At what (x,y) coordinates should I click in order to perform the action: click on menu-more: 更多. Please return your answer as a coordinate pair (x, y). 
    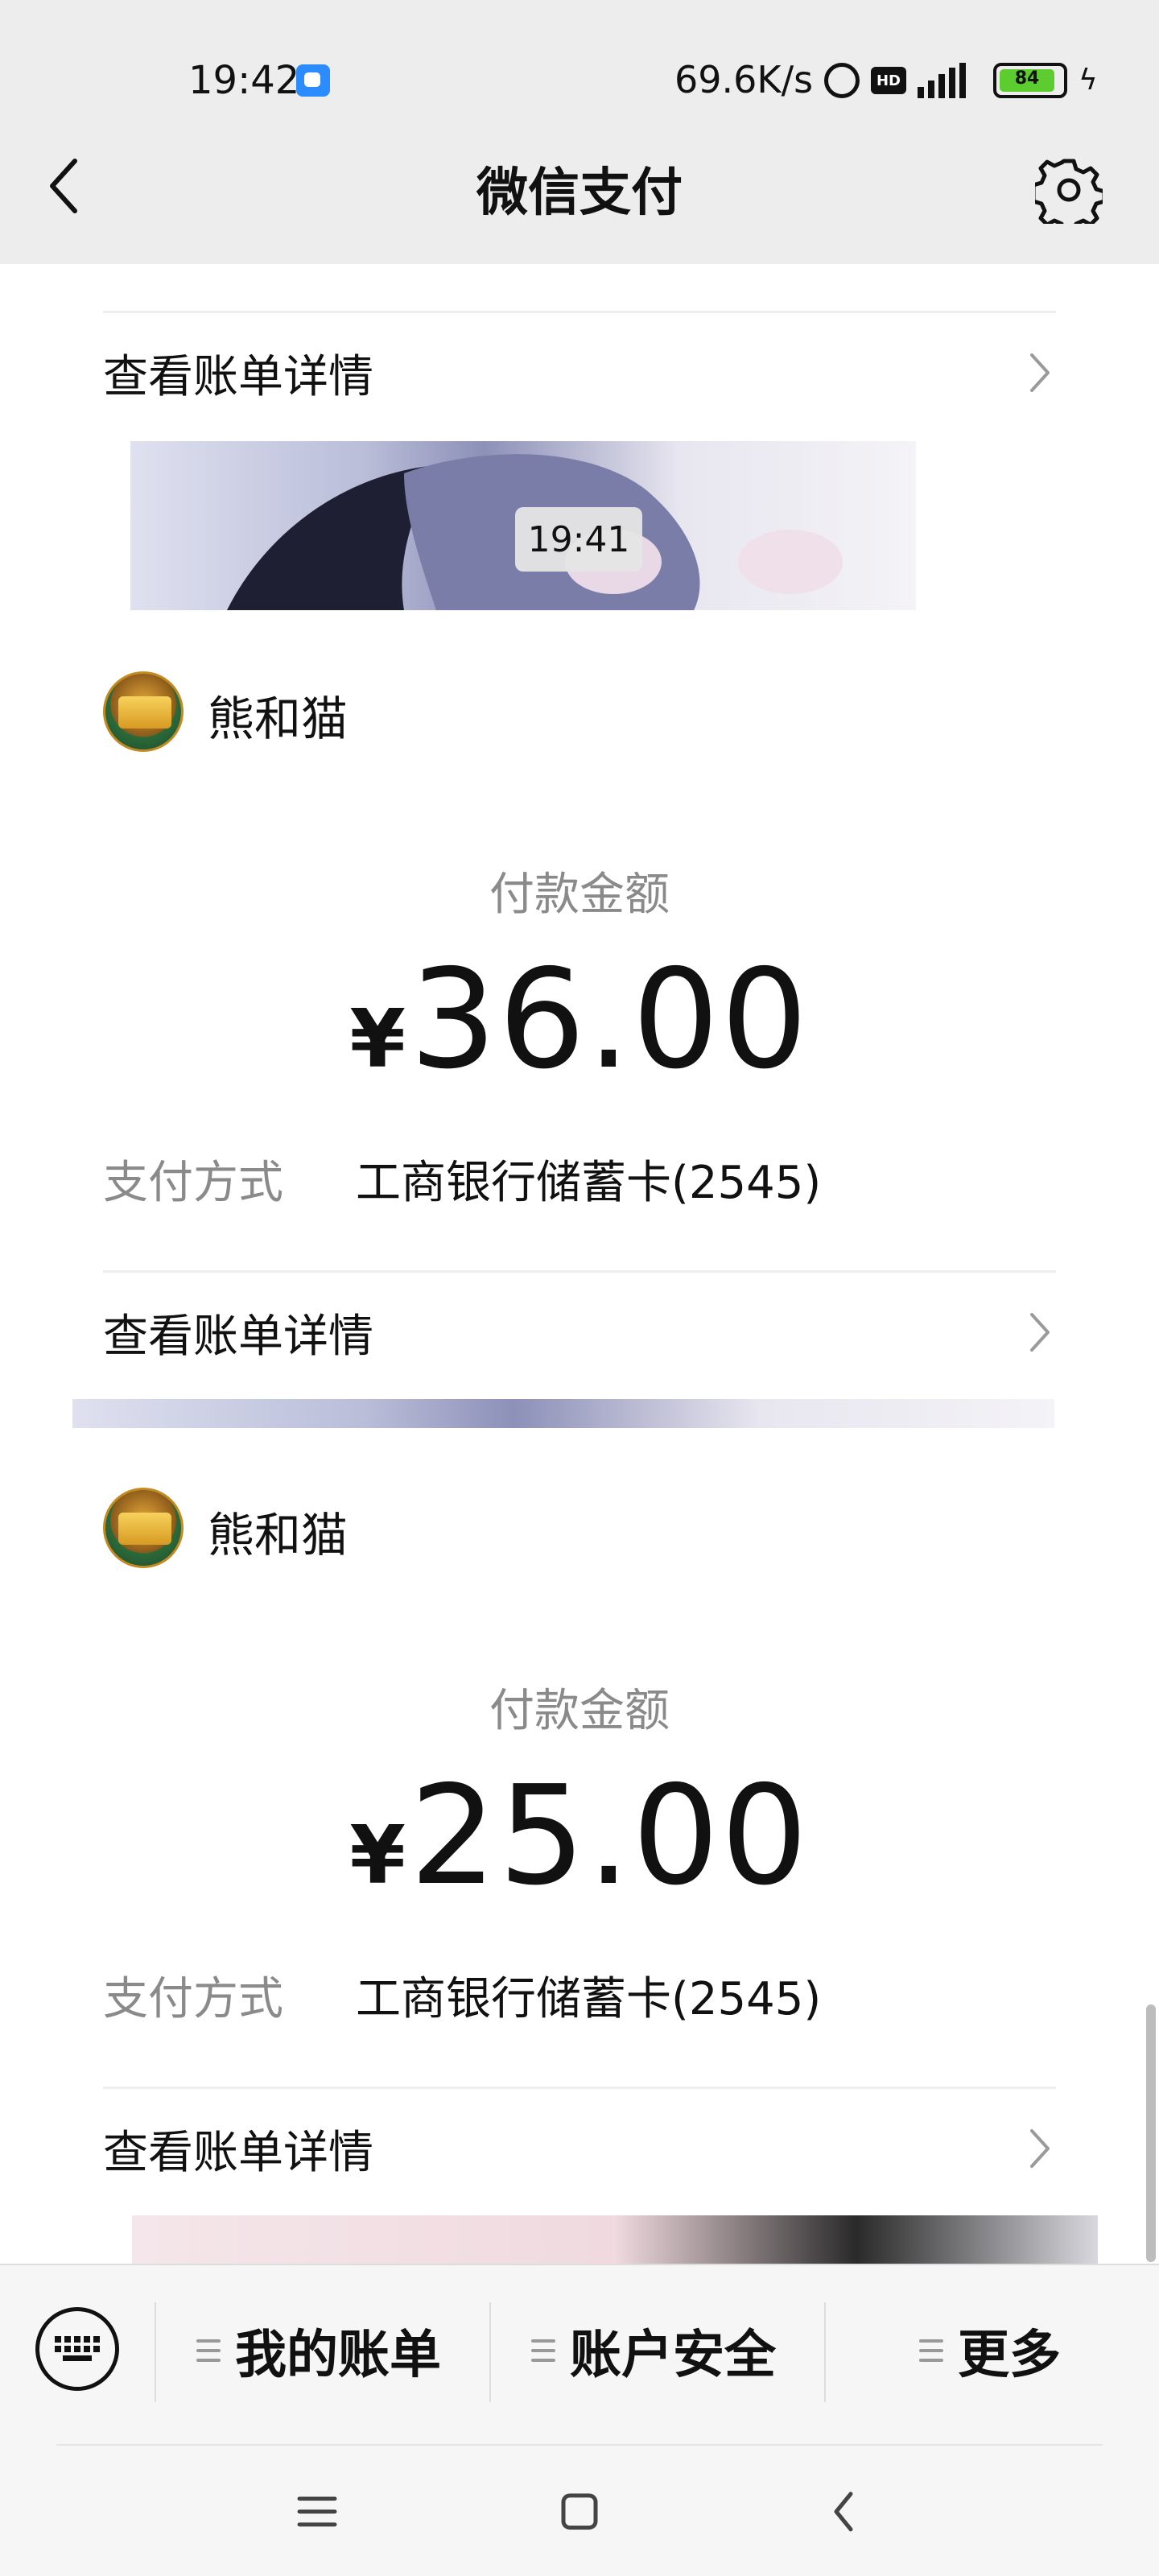
    Looking at the image, I should click on (990, 2350).